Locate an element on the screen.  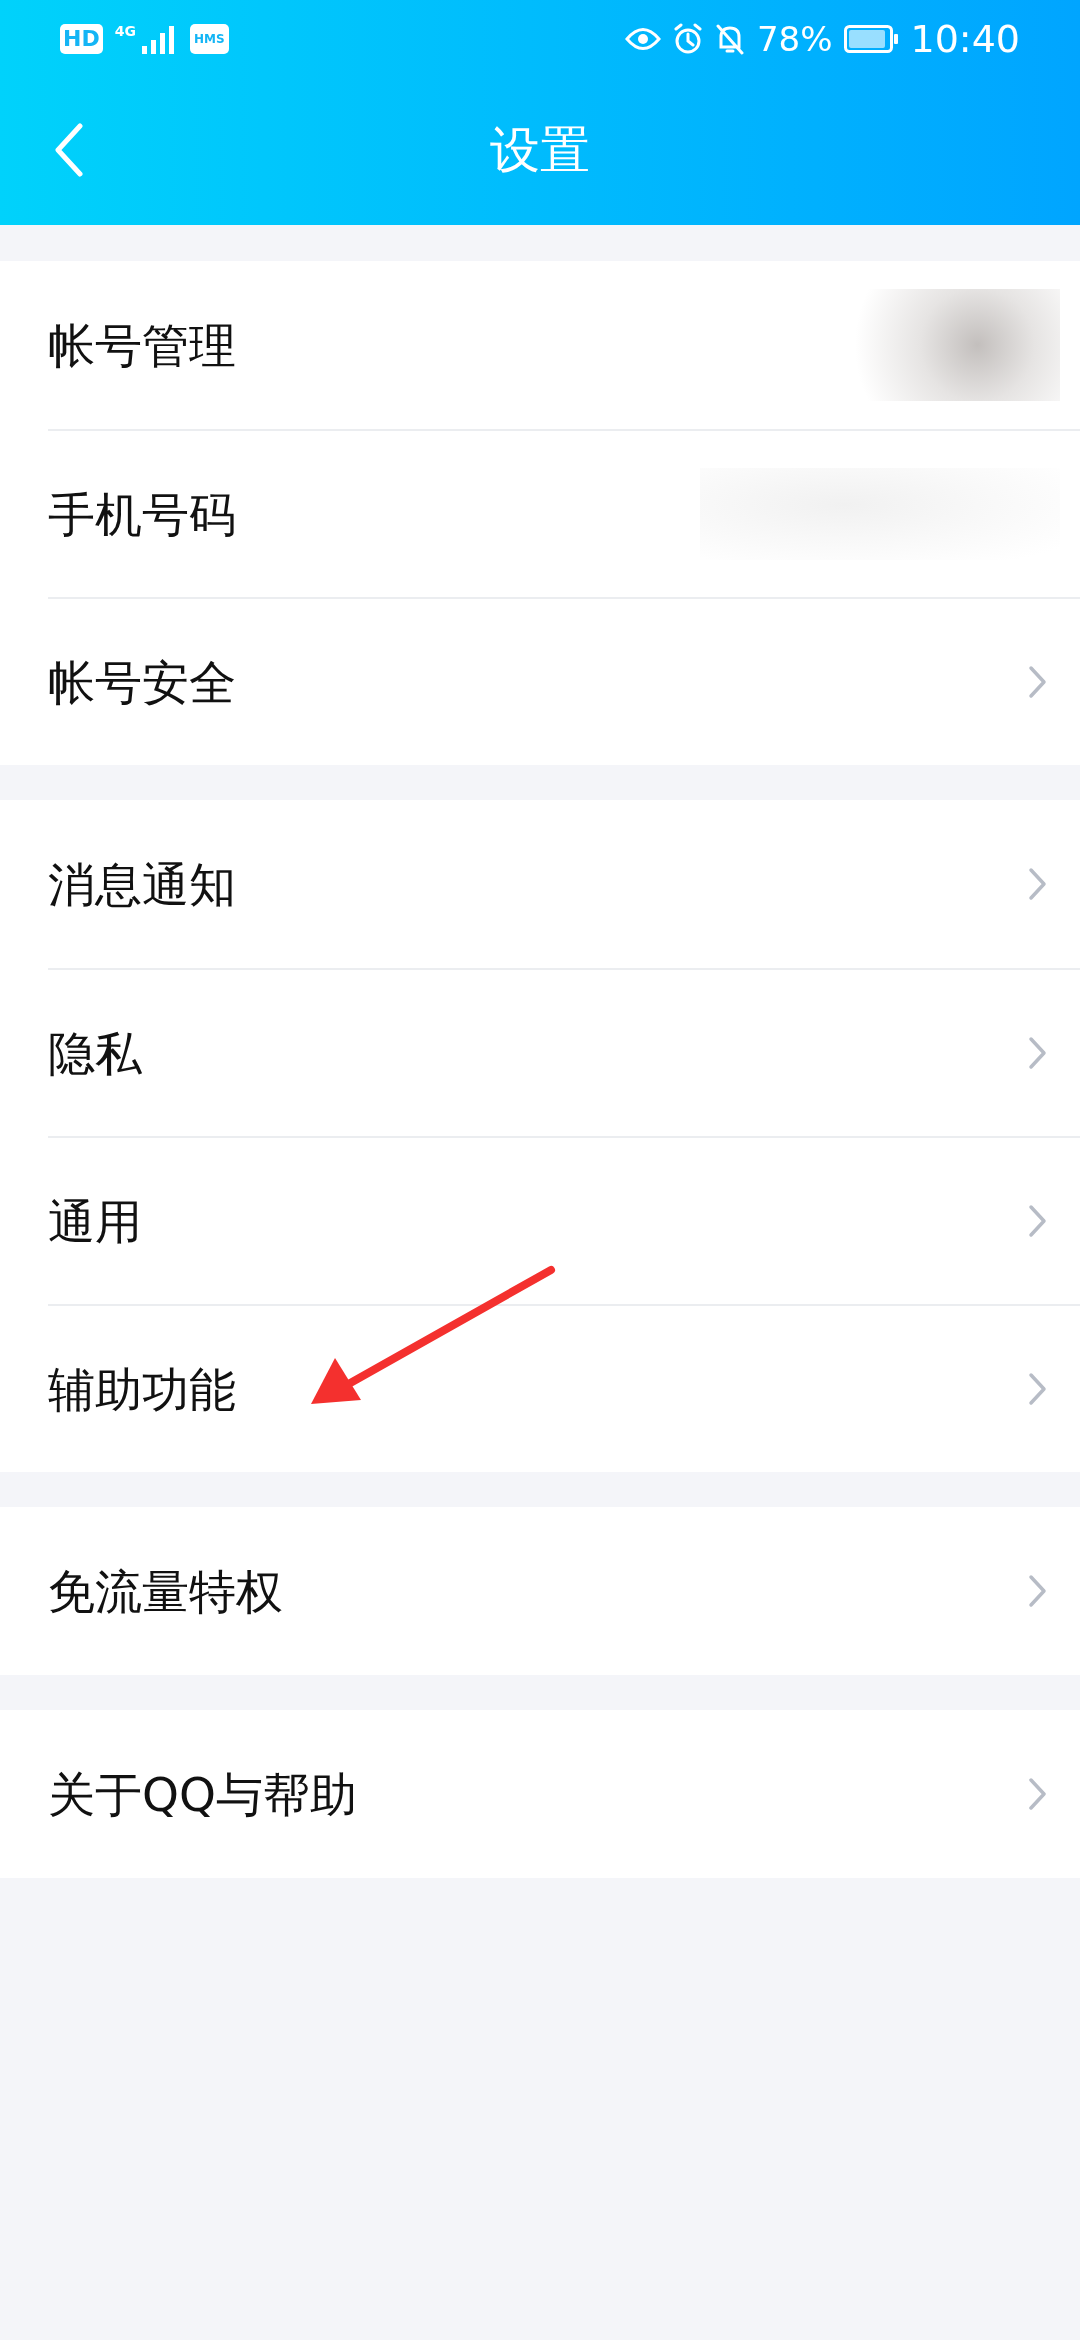
row-label: 隐私 is located at coordinates (95, 1053).